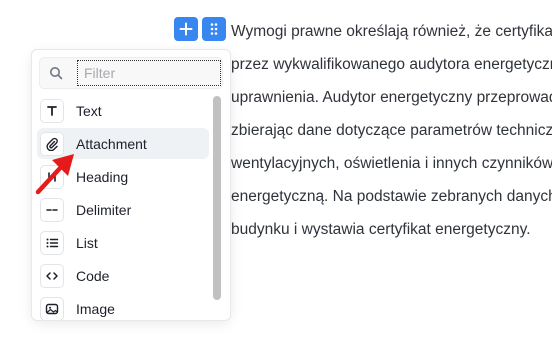 Image resolution: width=552 pixels, height=357 pixels. Describe the element at coordinates (52, 209) in the screenshot. I see `delimiter-icon` at that location.